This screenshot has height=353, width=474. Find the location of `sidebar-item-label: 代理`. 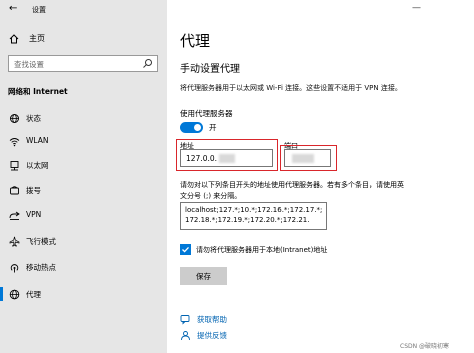

sidebar-item-label: 代理 is located at coordinates (33, 294).